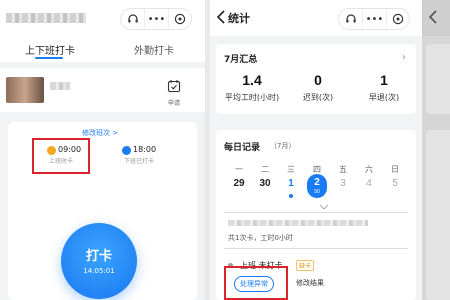  What do you see at coordinates (369, 169) in the screenshot?
I see `weekday-sat: 六` at bounding box center [369, 169].